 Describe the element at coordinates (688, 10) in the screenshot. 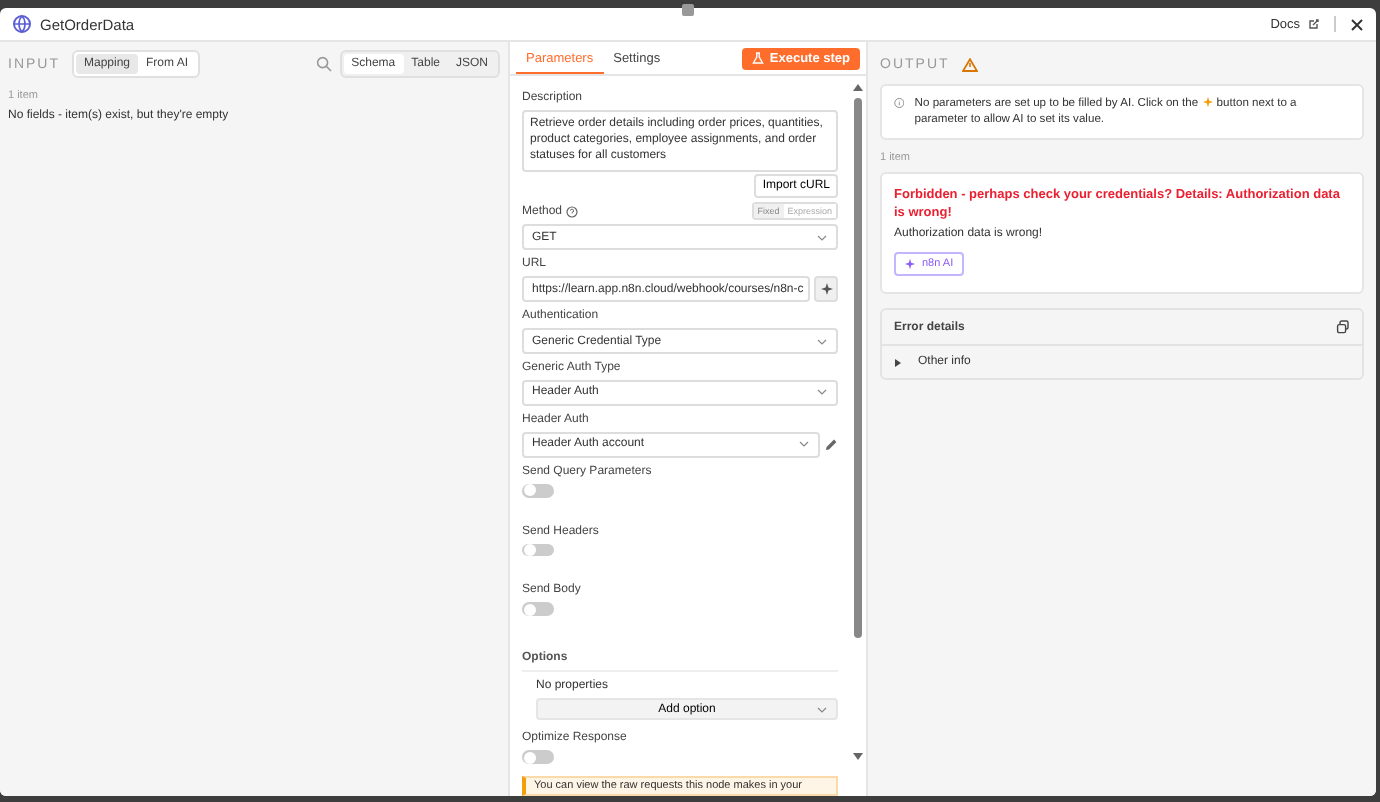

I see `grip-icon` at that location.